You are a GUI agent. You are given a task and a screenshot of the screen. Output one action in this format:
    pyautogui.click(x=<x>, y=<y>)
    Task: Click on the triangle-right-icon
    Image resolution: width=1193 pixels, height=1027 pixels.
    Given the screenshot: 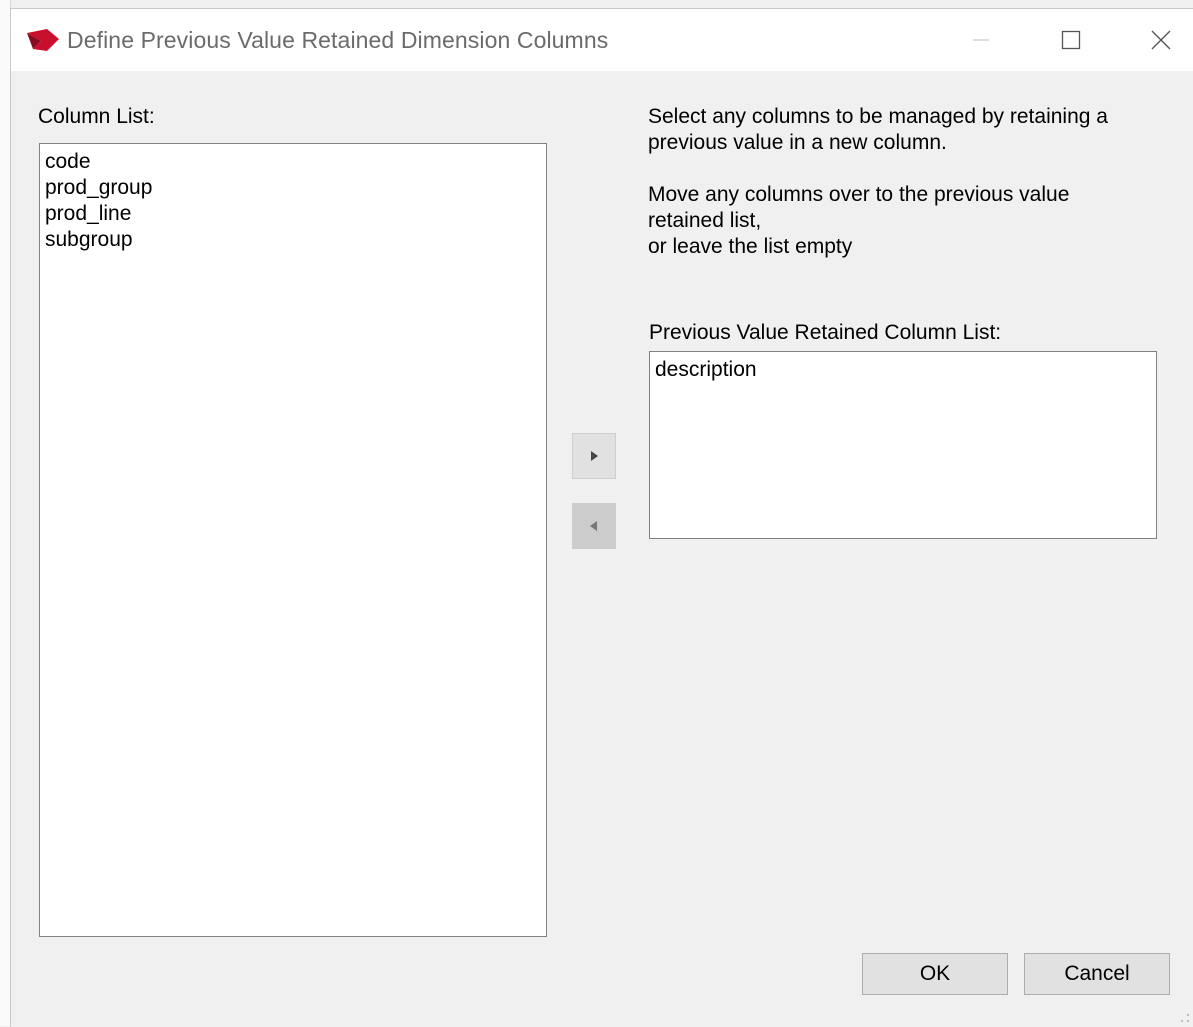 What is the action you would take?
    pyautogui.click(x=594, y=456)
    